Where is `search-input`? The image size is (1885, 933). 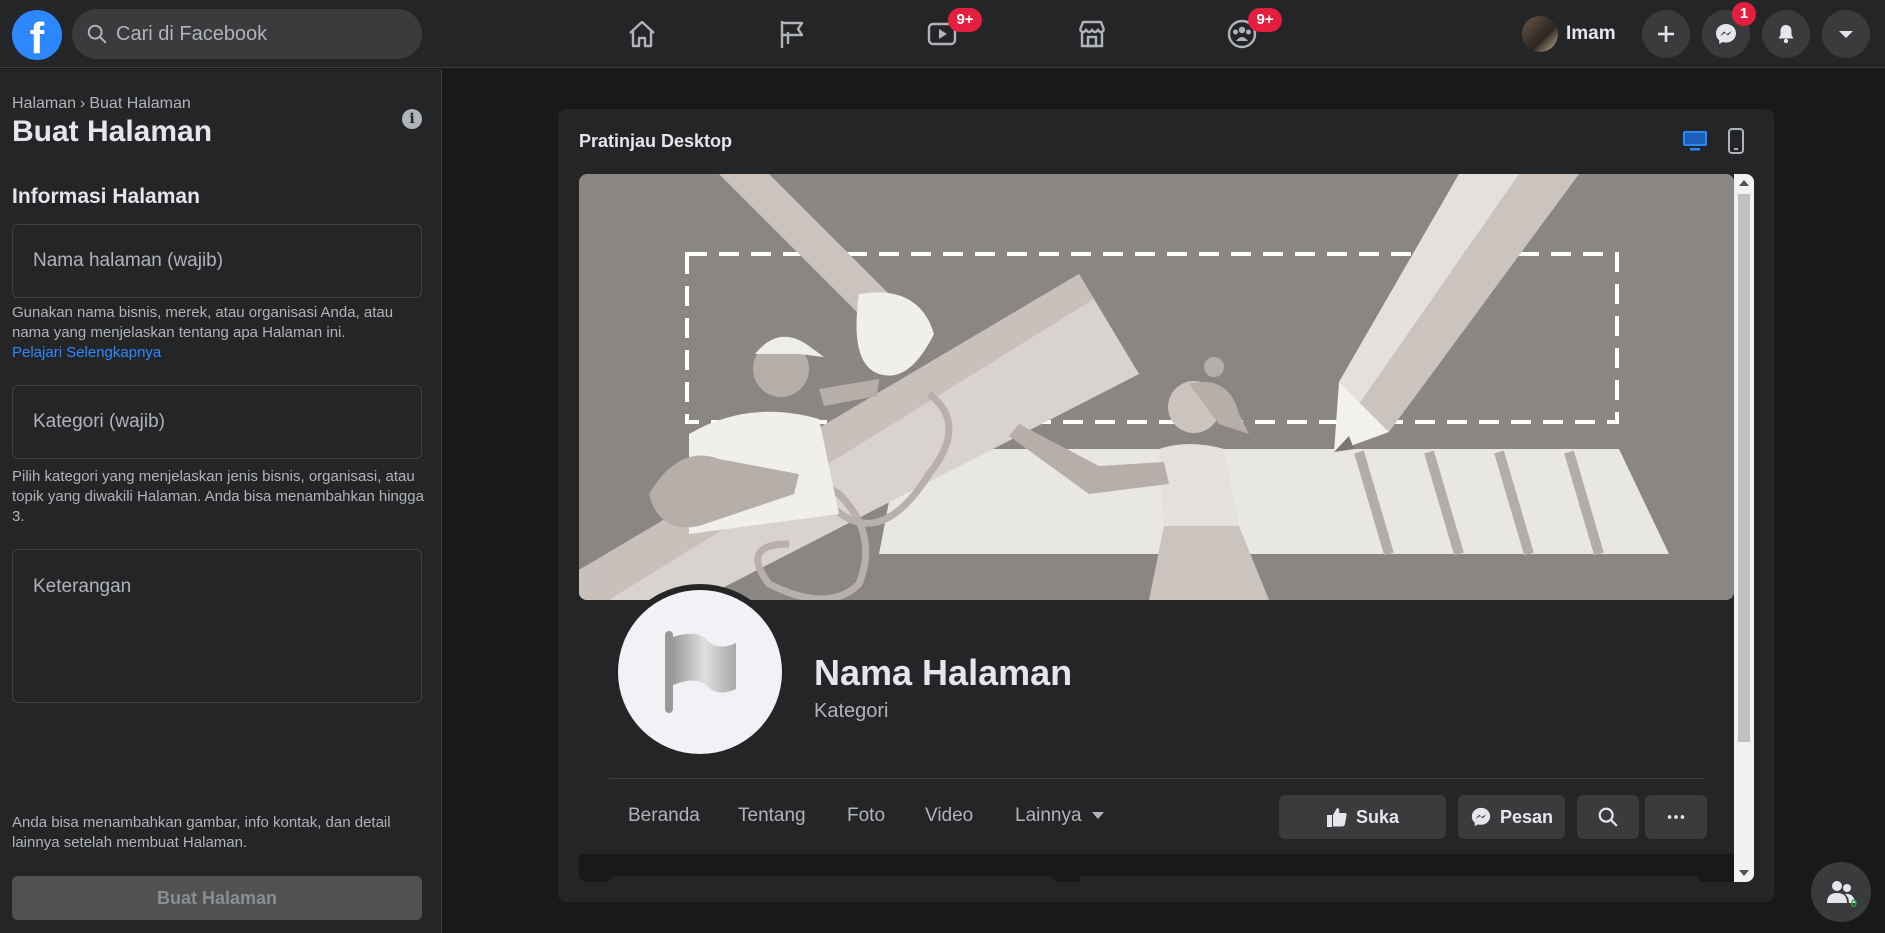 search-input is located at coordinates (261, 34).